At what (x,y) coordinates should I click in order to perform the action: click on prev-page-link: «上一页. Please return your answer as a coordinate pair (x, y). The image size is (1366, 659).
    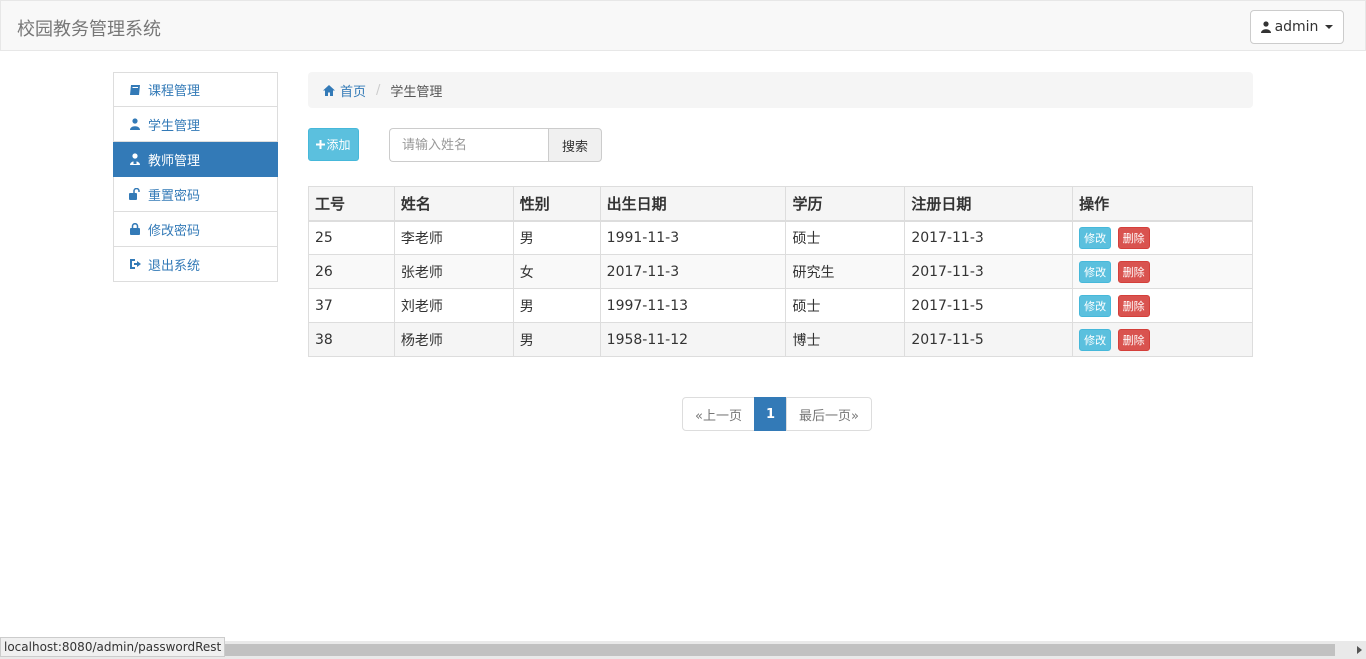
    Looking at the image, I should click on (718, 414).